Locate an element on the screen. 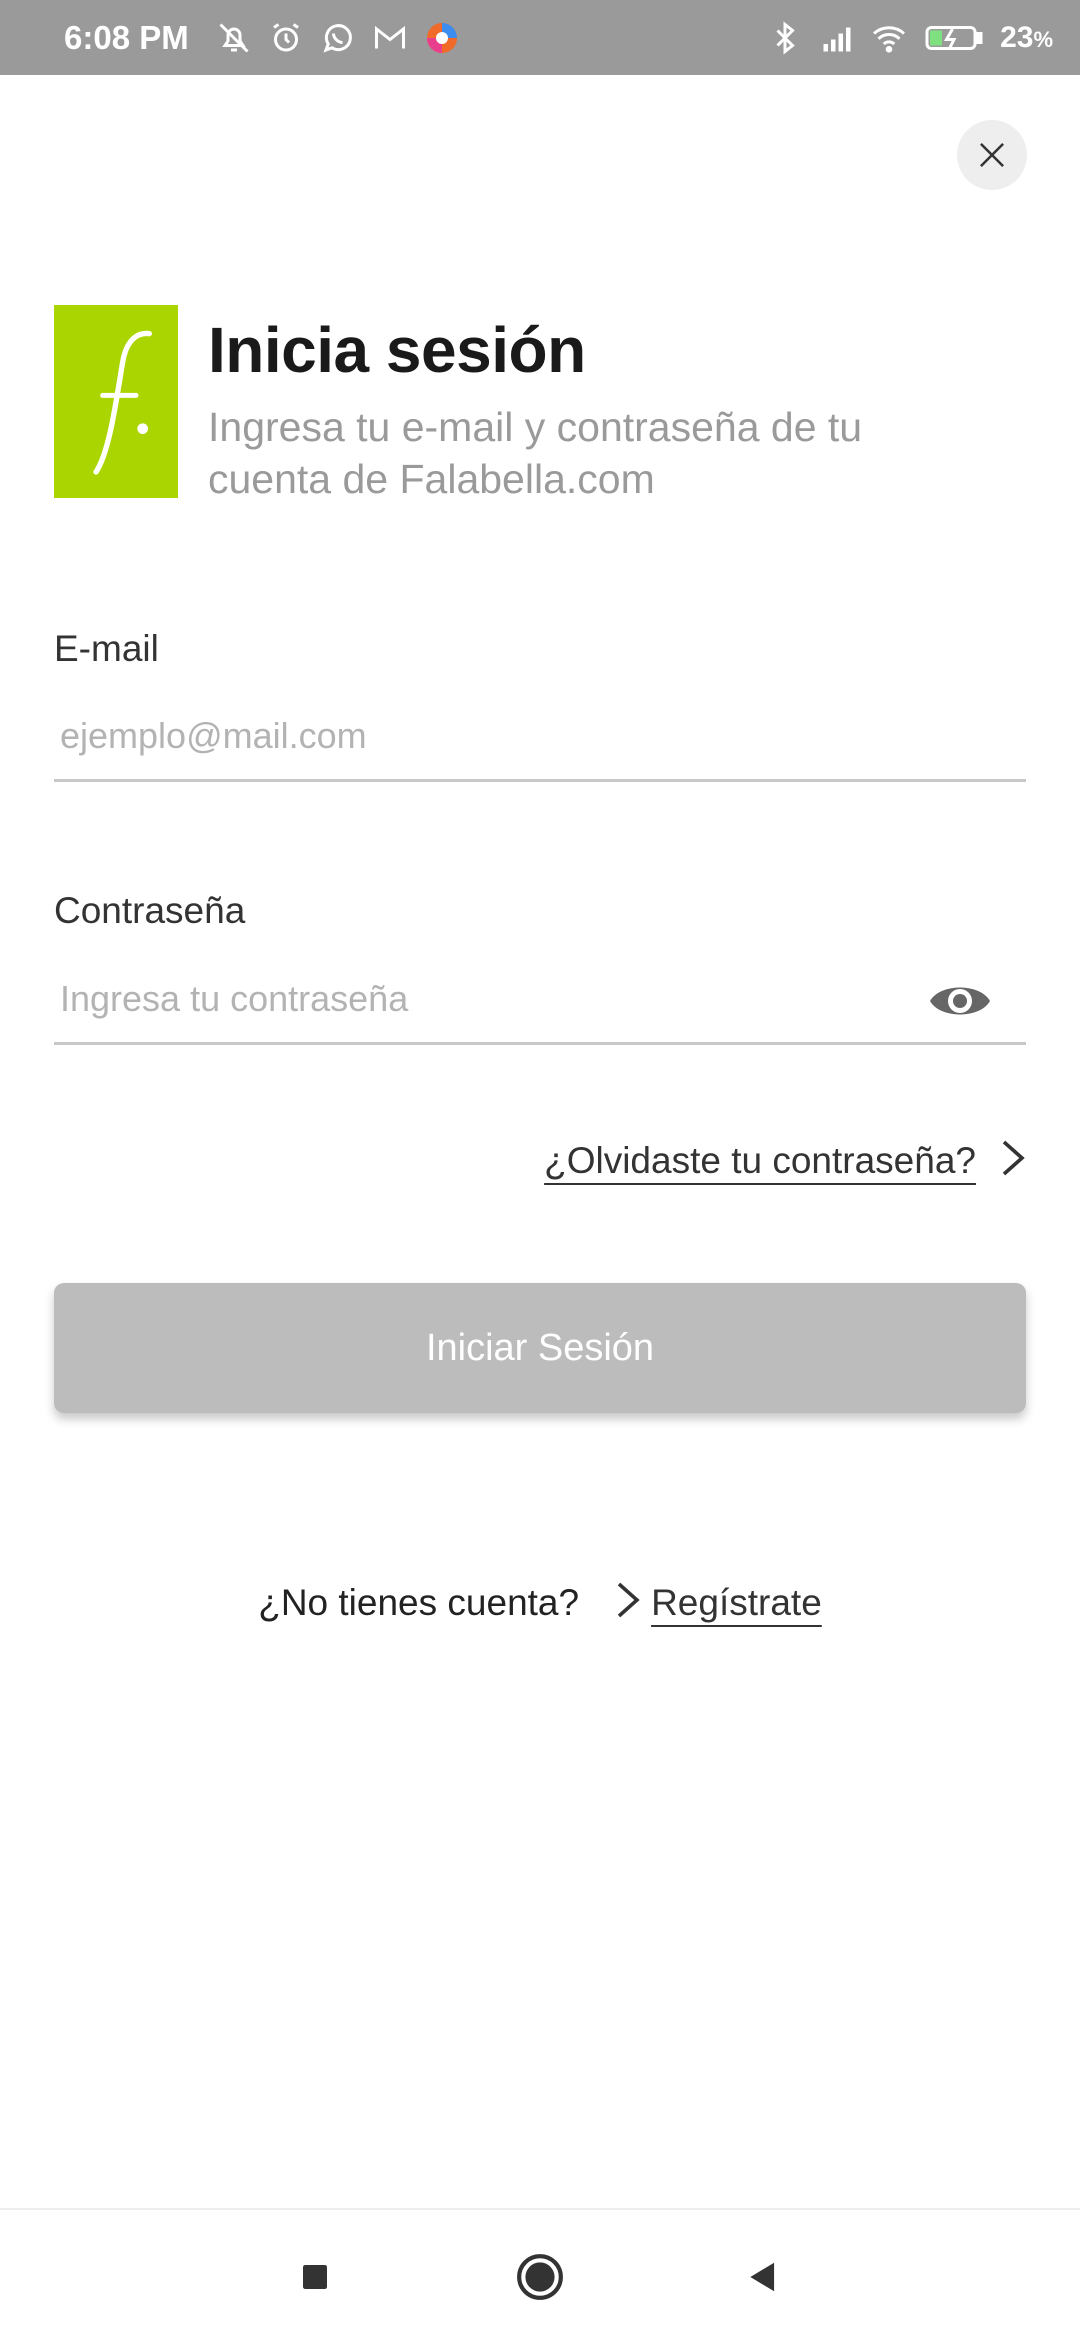  whatsapp-icon is located at coordinates (338, 38).